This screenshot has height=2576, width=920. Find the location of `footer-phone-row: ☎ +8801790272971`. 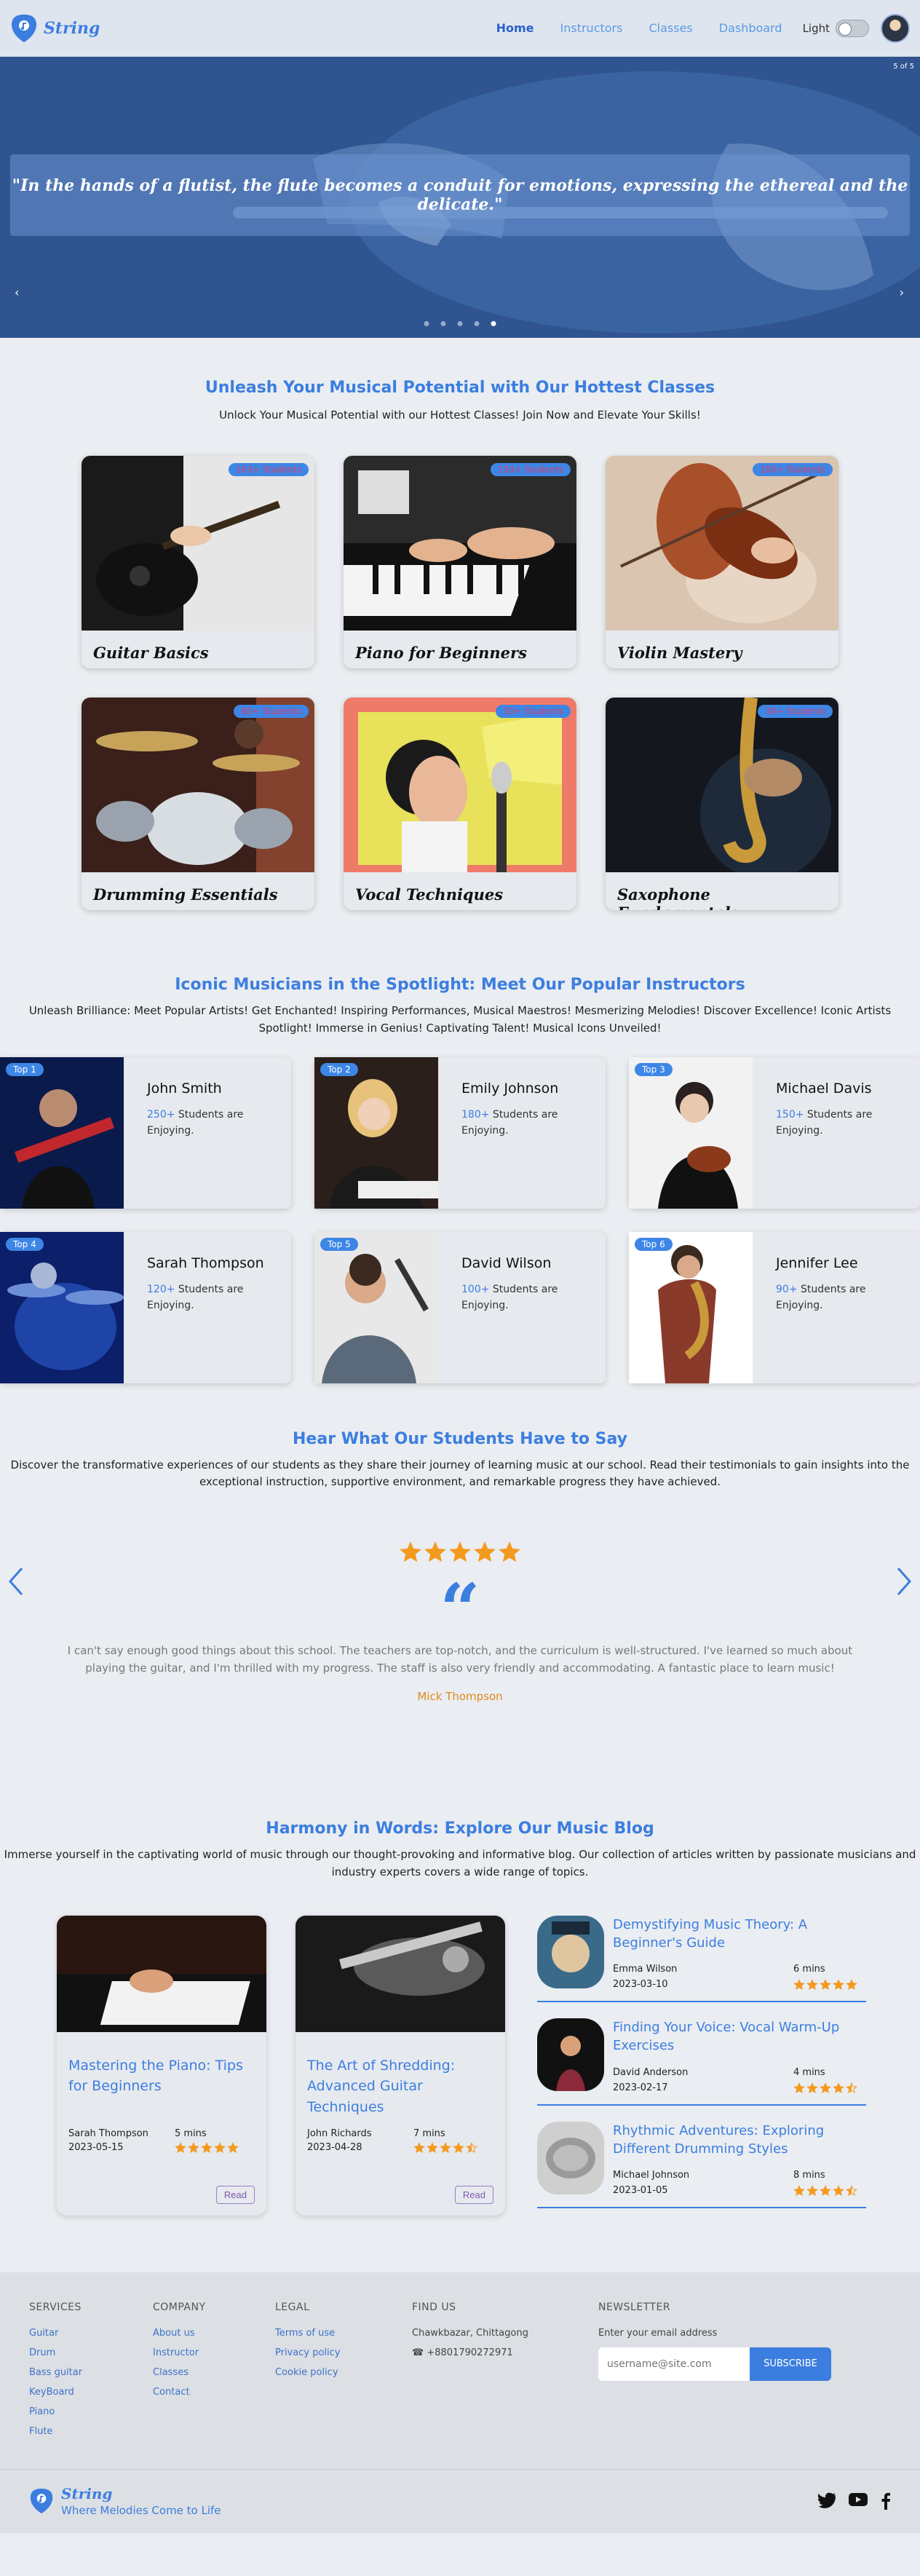

footer-phone-row: ☎ +8801790272971 is located at coordinates (505, 2352).